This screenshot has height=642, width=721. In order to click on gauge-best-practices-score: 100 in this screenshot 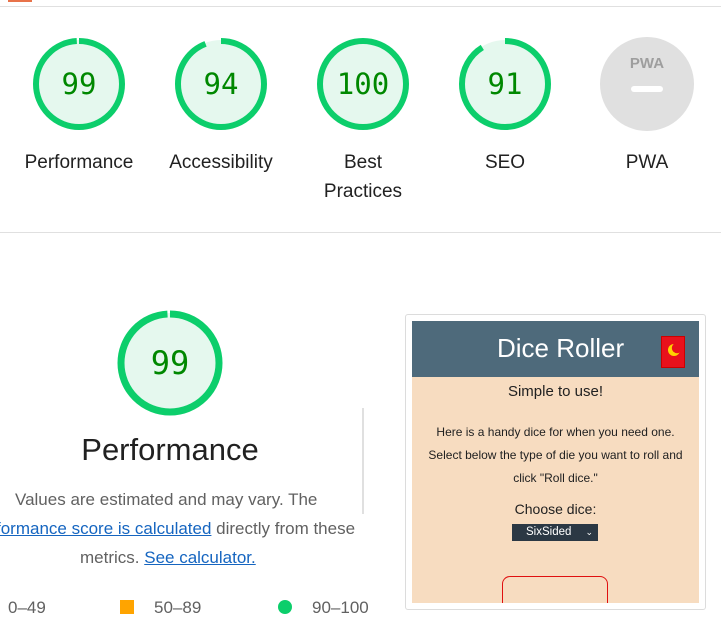, I will do `click(363, 84)`.